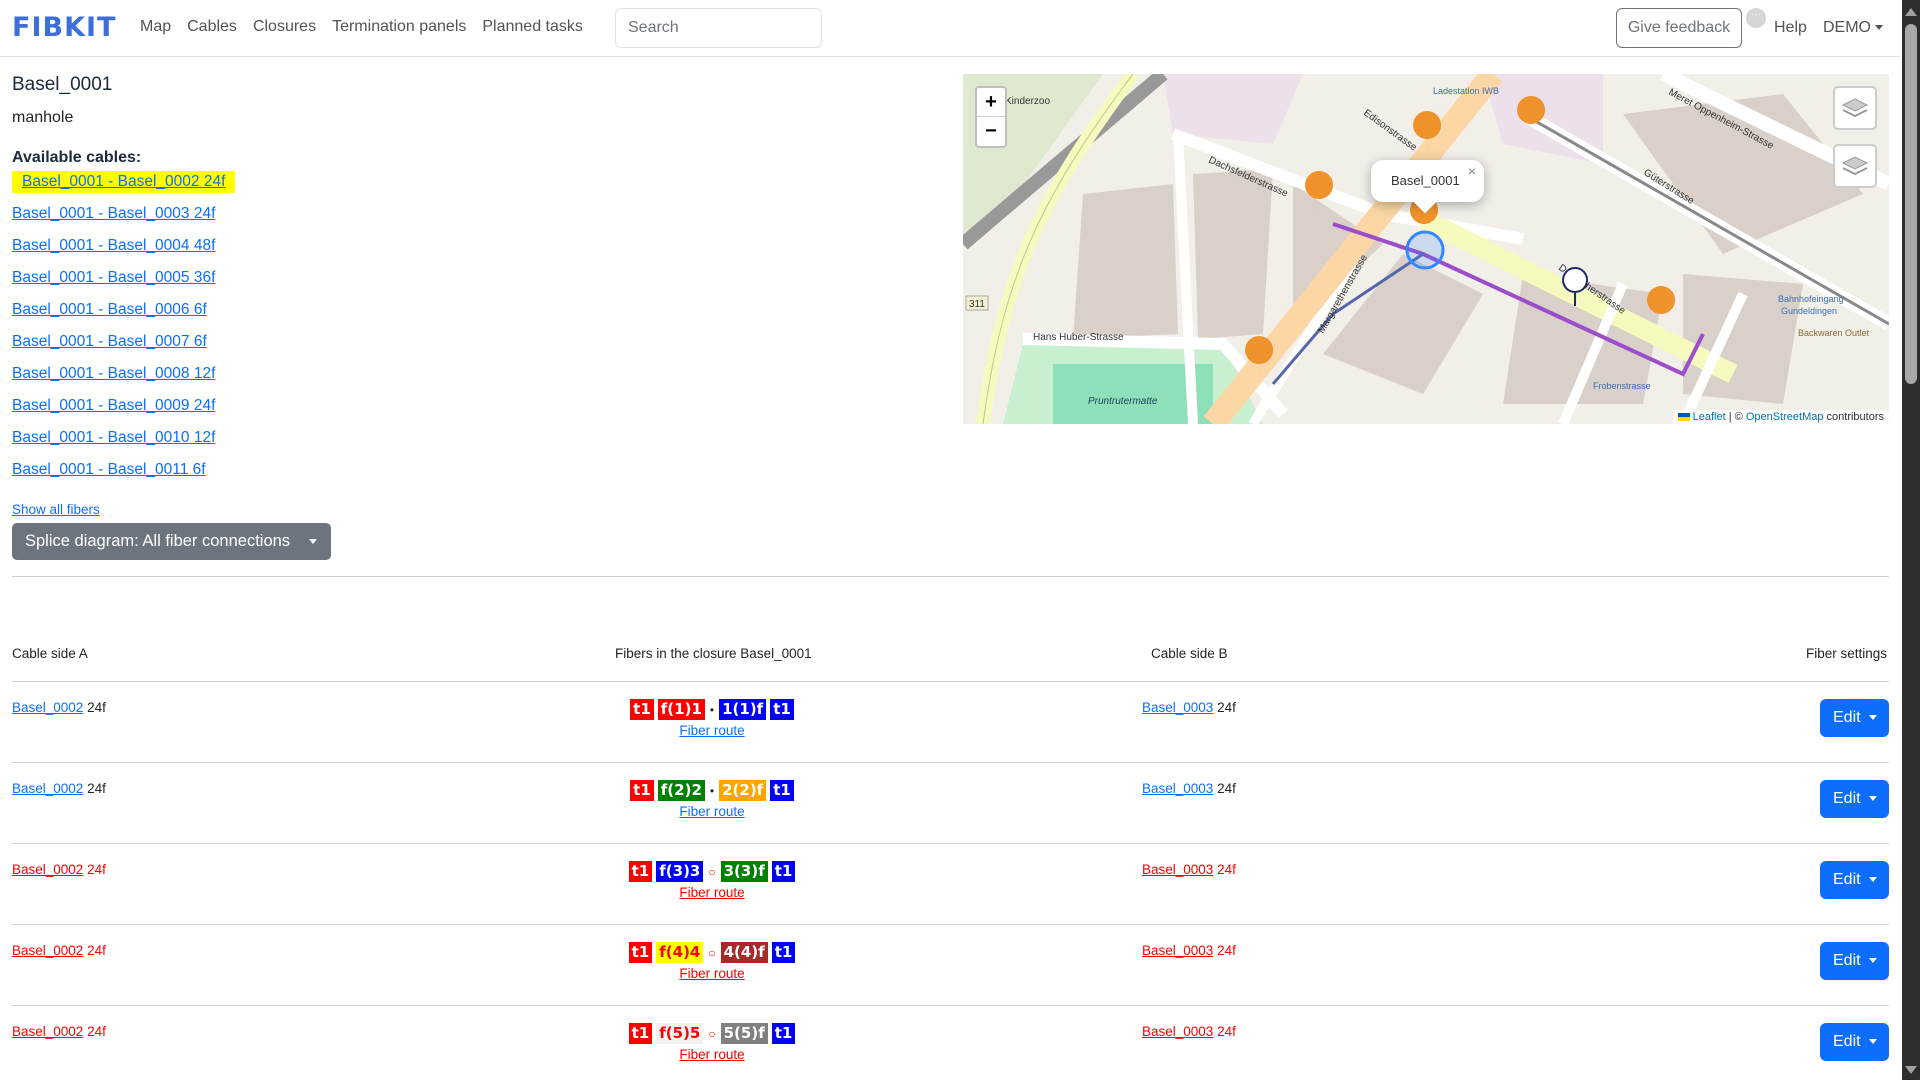  I want to click on fiber-chips: t1 f(3)3 ○ 3(3)f t1, so click(712, 871).